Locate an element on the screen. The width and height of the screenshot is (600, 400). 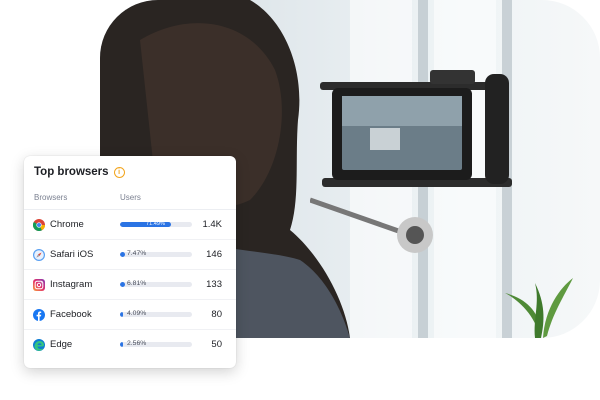
card-title: Top browsers i is located at coordinates (79, 172).